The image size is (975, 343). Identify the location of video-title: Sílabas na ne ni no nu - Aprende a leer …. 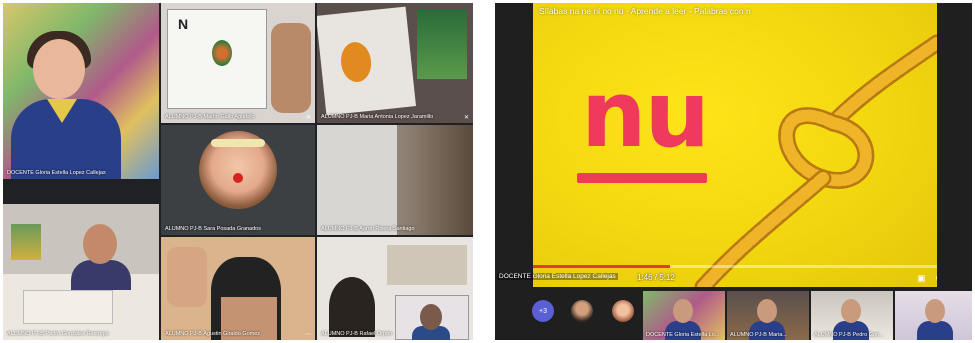
(645, 11).